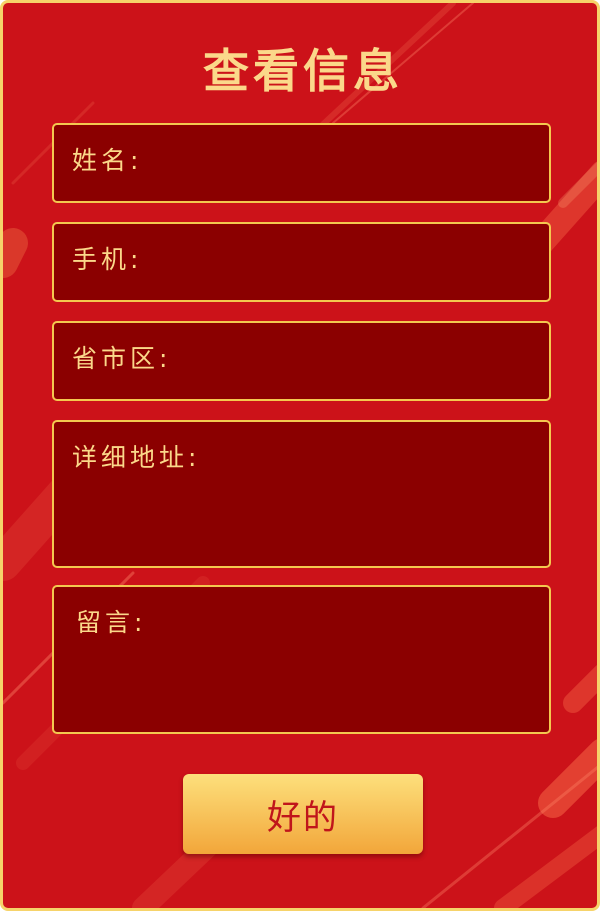 The image size is (600, 911). Describe the element at coordinates (136, 457) in the screenshot. I see `address-label: 详细地址:` at that location.